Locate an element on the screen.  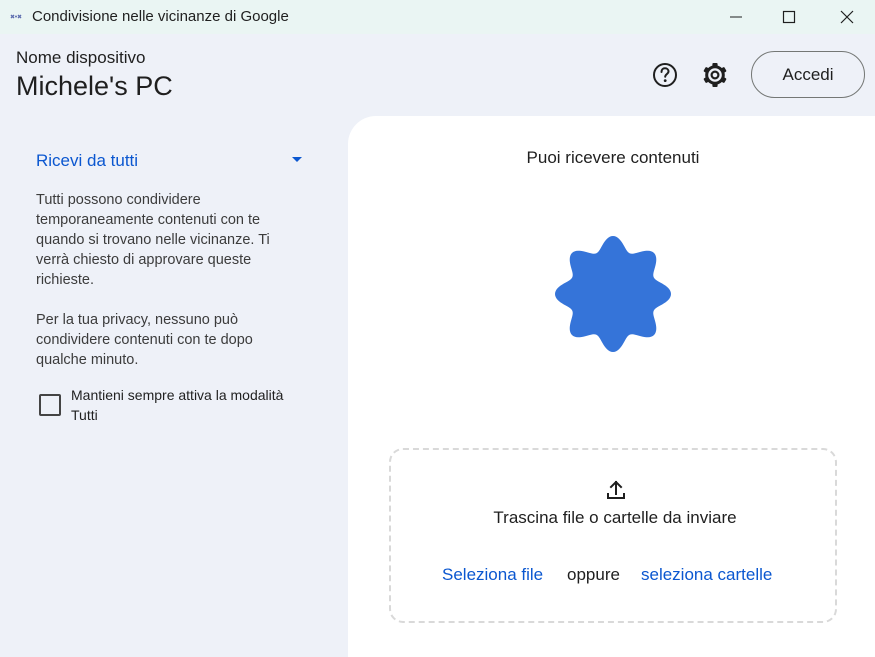
minimize-button is located at coordinates (736, 17).